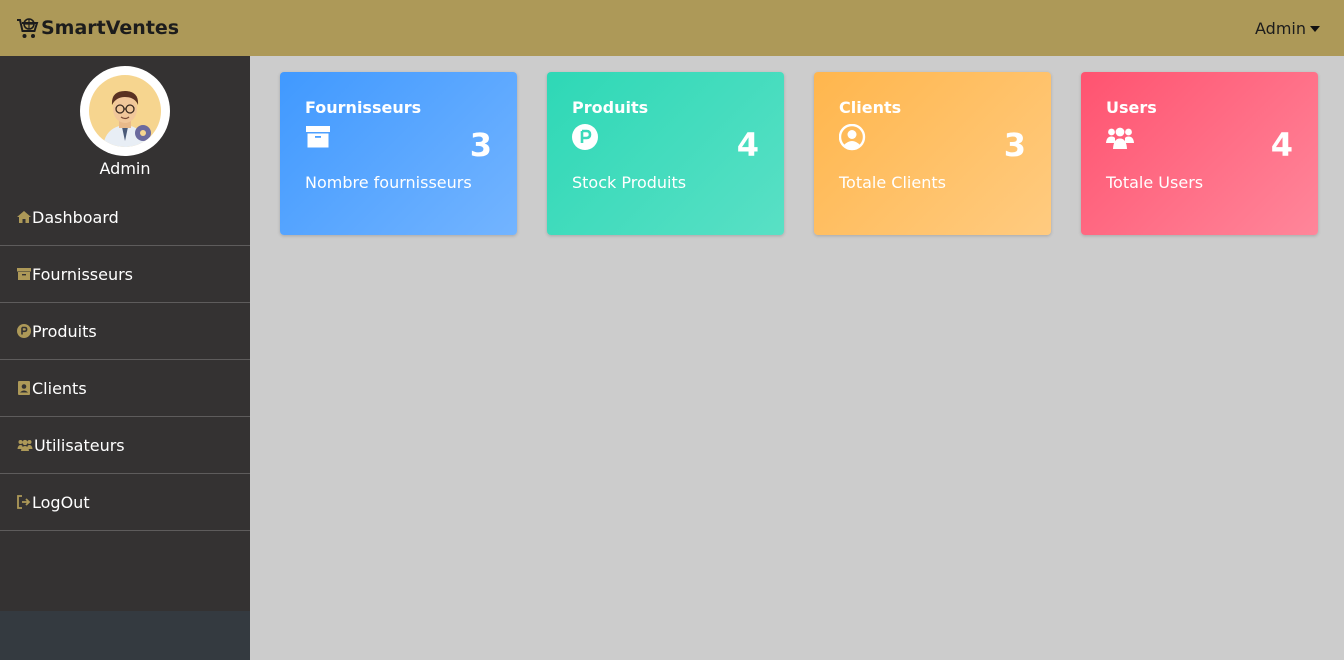  Describe the element at coordinates (83, 274) in the screenshot. I see `sidebar-item-label: Fournisseurs` at that location.